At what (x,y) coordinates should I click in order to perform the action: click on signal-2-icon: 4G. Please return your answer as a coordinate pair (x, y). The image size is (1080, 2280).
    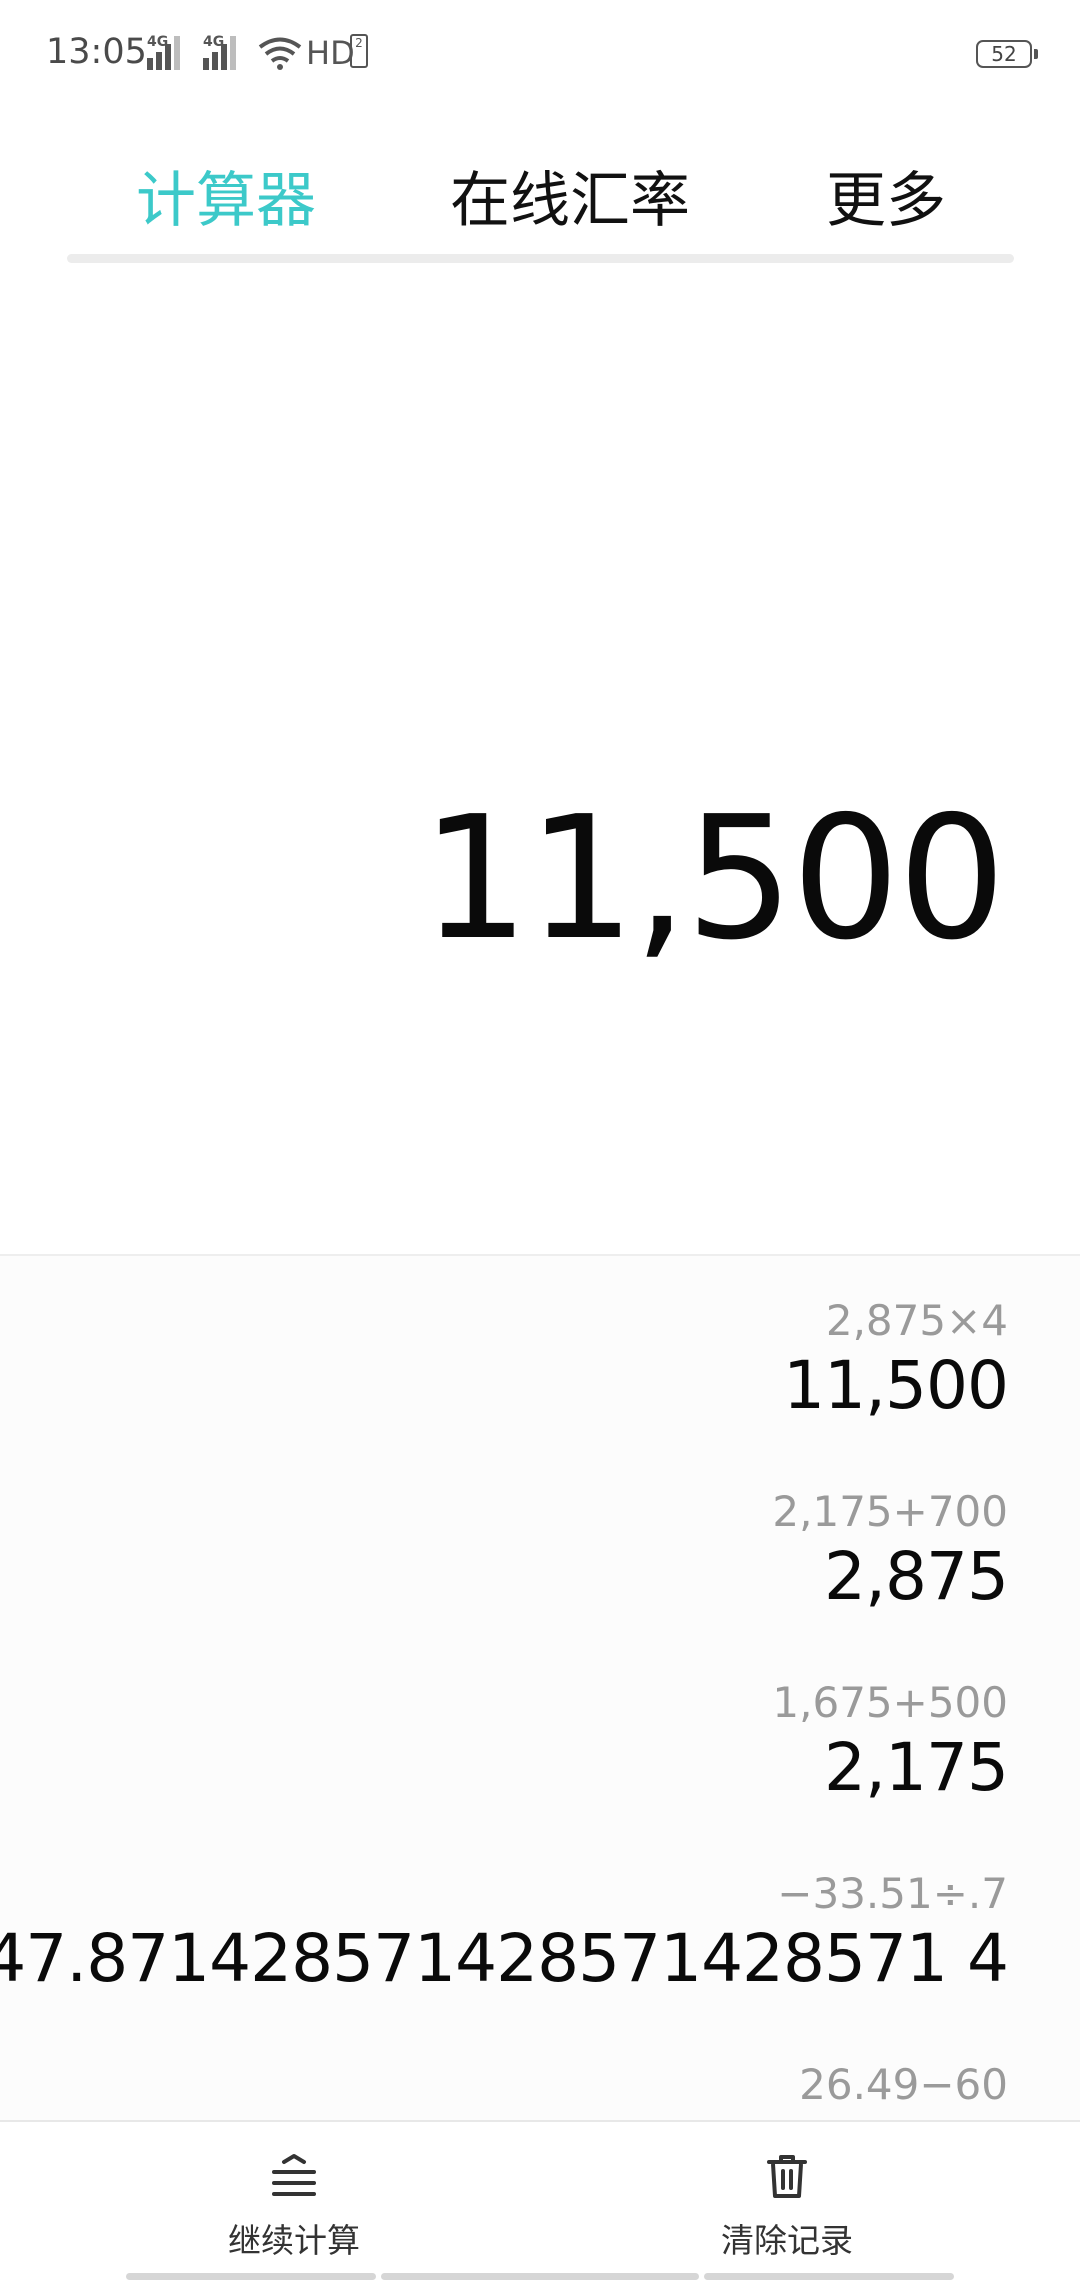
    Looking at the image, I should click on (226, 52).